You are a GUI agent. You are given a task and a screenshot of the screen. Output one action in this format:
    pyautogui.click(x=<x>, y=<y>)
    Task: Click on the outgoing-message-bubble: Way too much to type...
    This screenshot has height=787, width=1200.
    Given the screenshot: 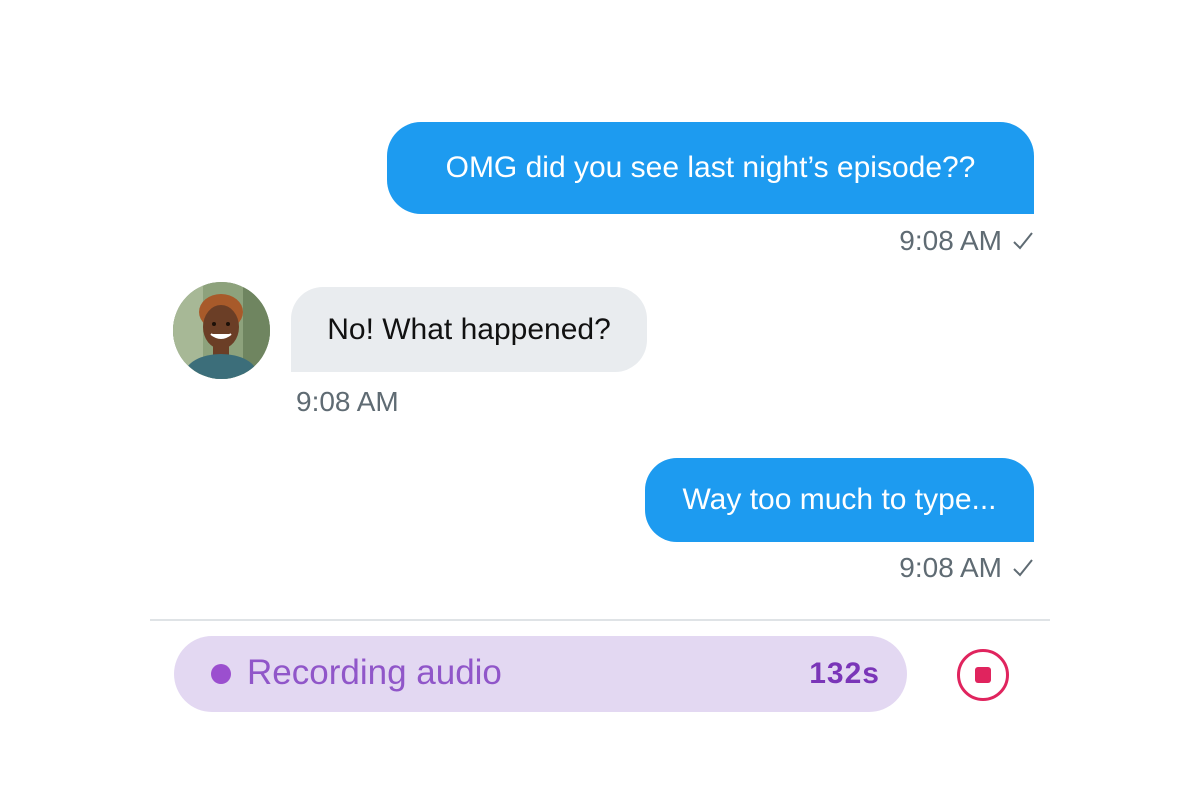 What is the action you would take?
    pyautogui.click(x=839, y=500)
    